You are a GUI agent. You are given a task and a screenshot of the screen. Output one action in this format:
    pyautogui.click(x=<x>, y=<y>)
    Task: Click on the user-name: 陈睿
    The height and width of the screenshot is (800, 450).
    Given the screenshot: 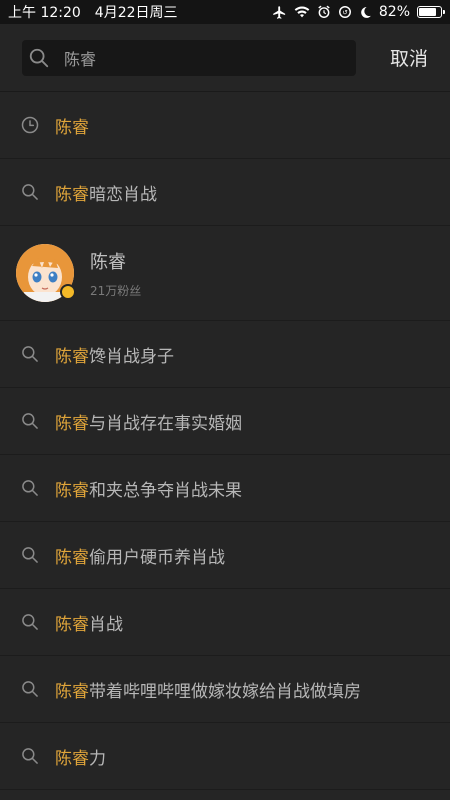 What is the action you would take?
    pyautogui.click(x=108, y=262)
    